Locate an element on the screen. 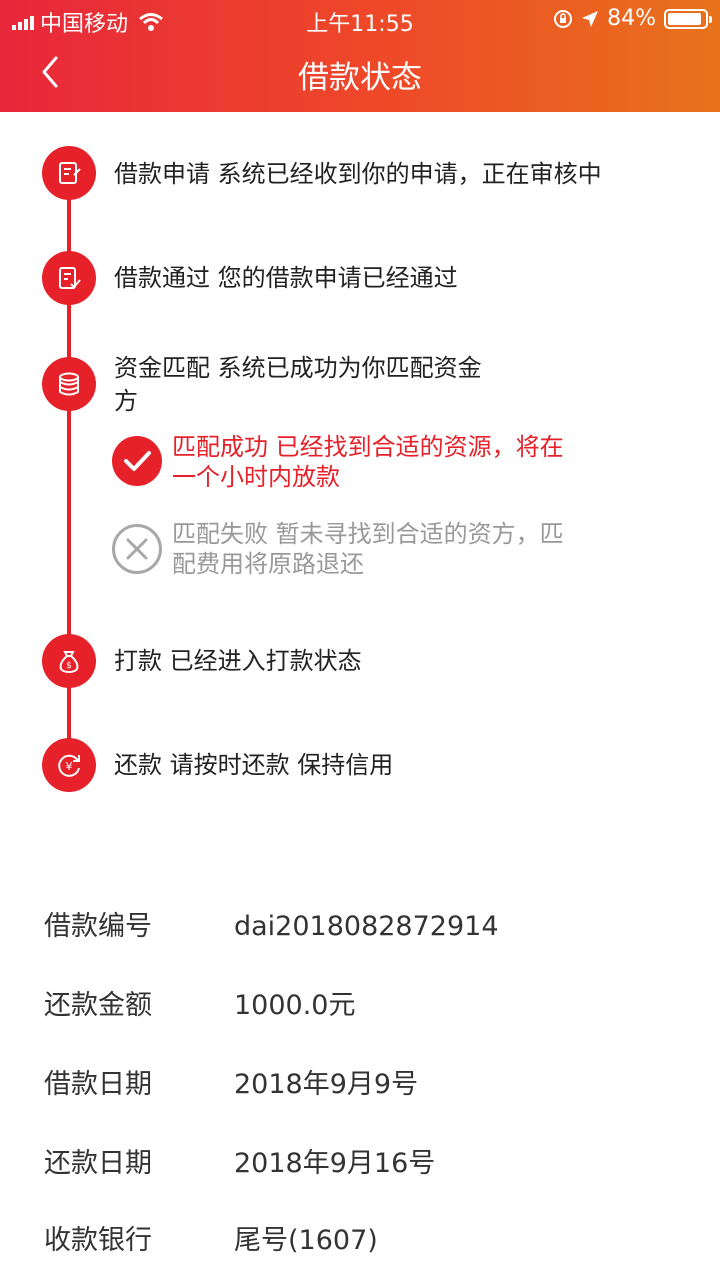 The image size is (720, 1280). match-success-line2: 一个小时内放款 is located at coordinates (256, 477).